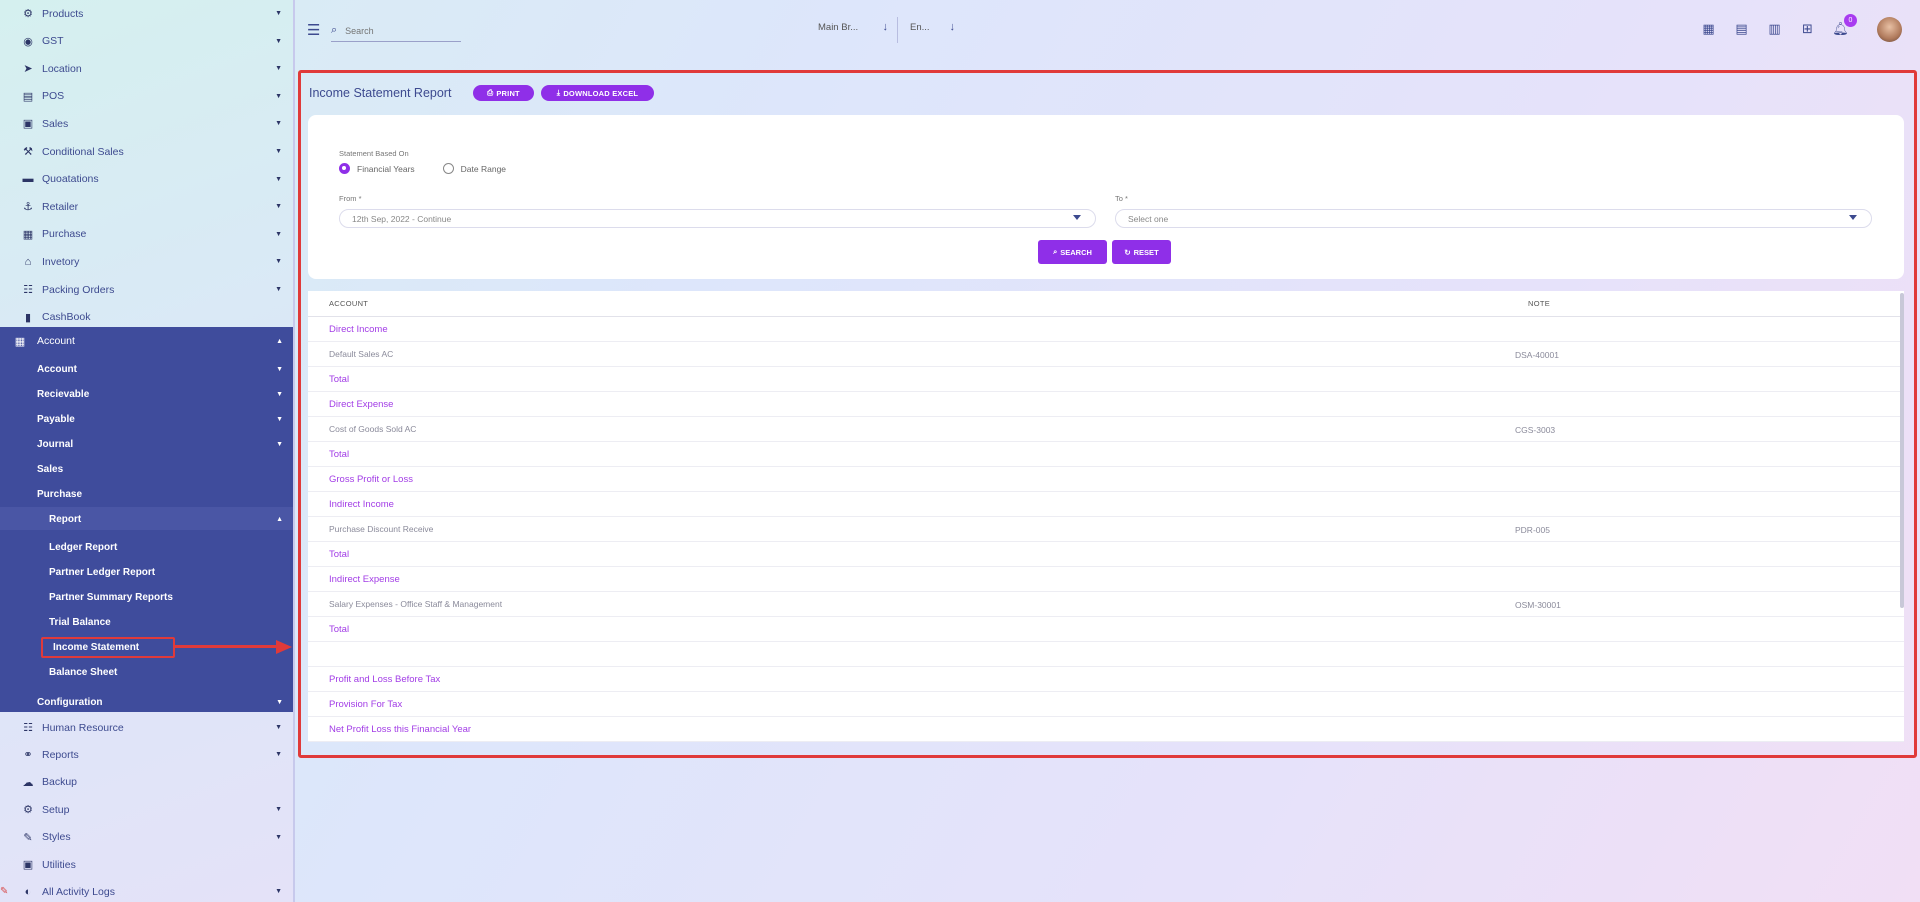  What do you see at coordinates (1106, 729) in the screenshot?
I see `table-row: Net Profit Loss this Financial Year` at bounding box center [1106, 729].